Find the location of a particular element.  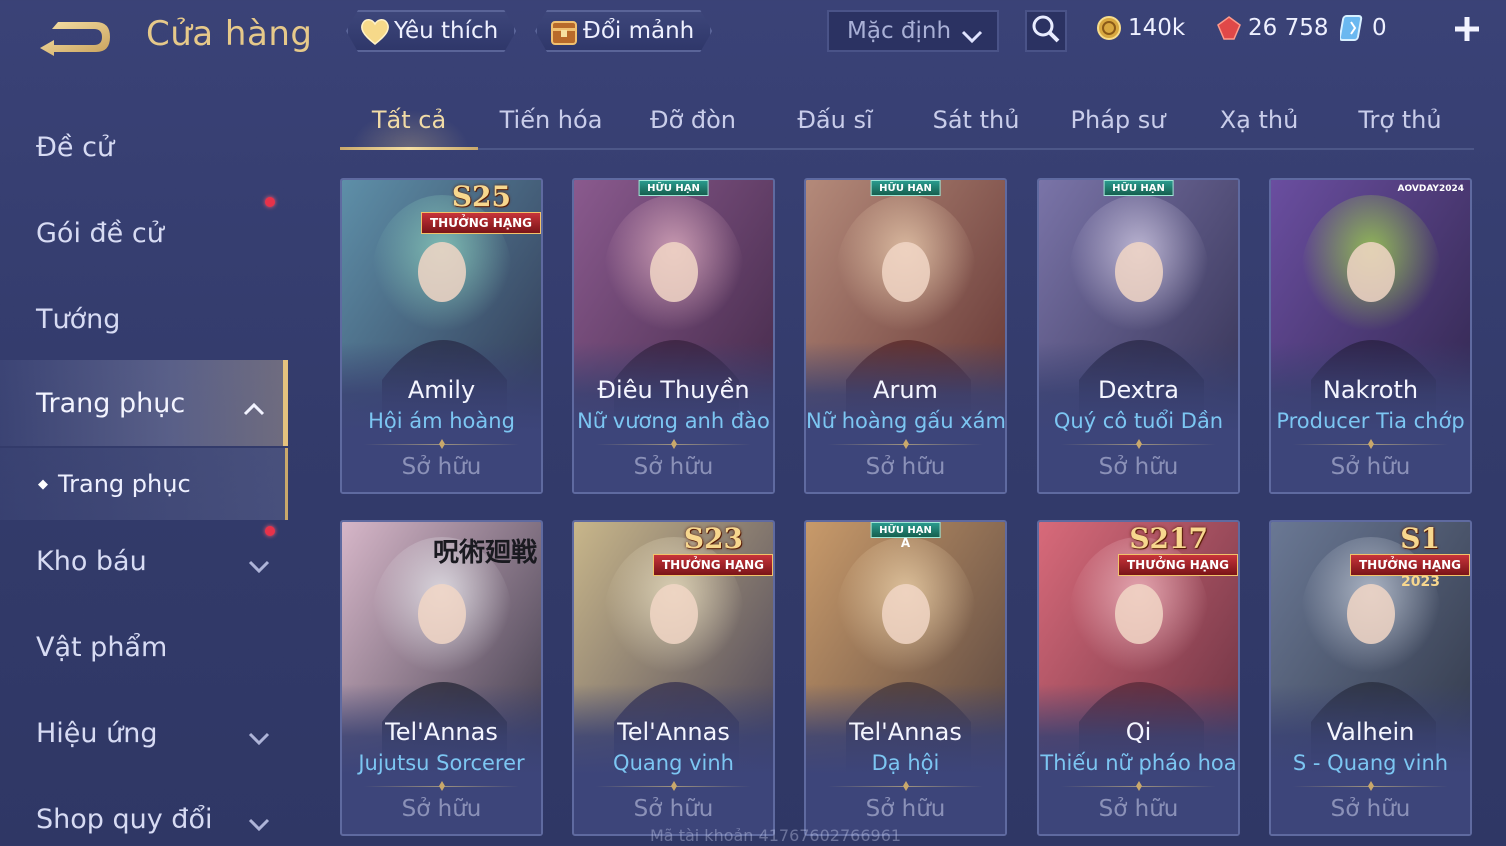

hero-name: Điêu Thuyền is located at coordinates (673, 390).